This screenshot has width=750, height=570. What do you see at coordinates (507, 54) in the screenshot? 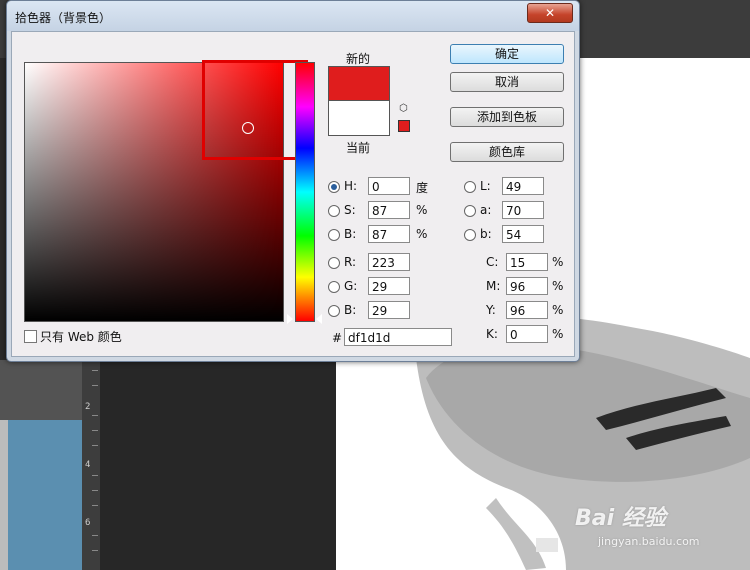
I see `ok-button: 确定` at bounding box center [507, 54].